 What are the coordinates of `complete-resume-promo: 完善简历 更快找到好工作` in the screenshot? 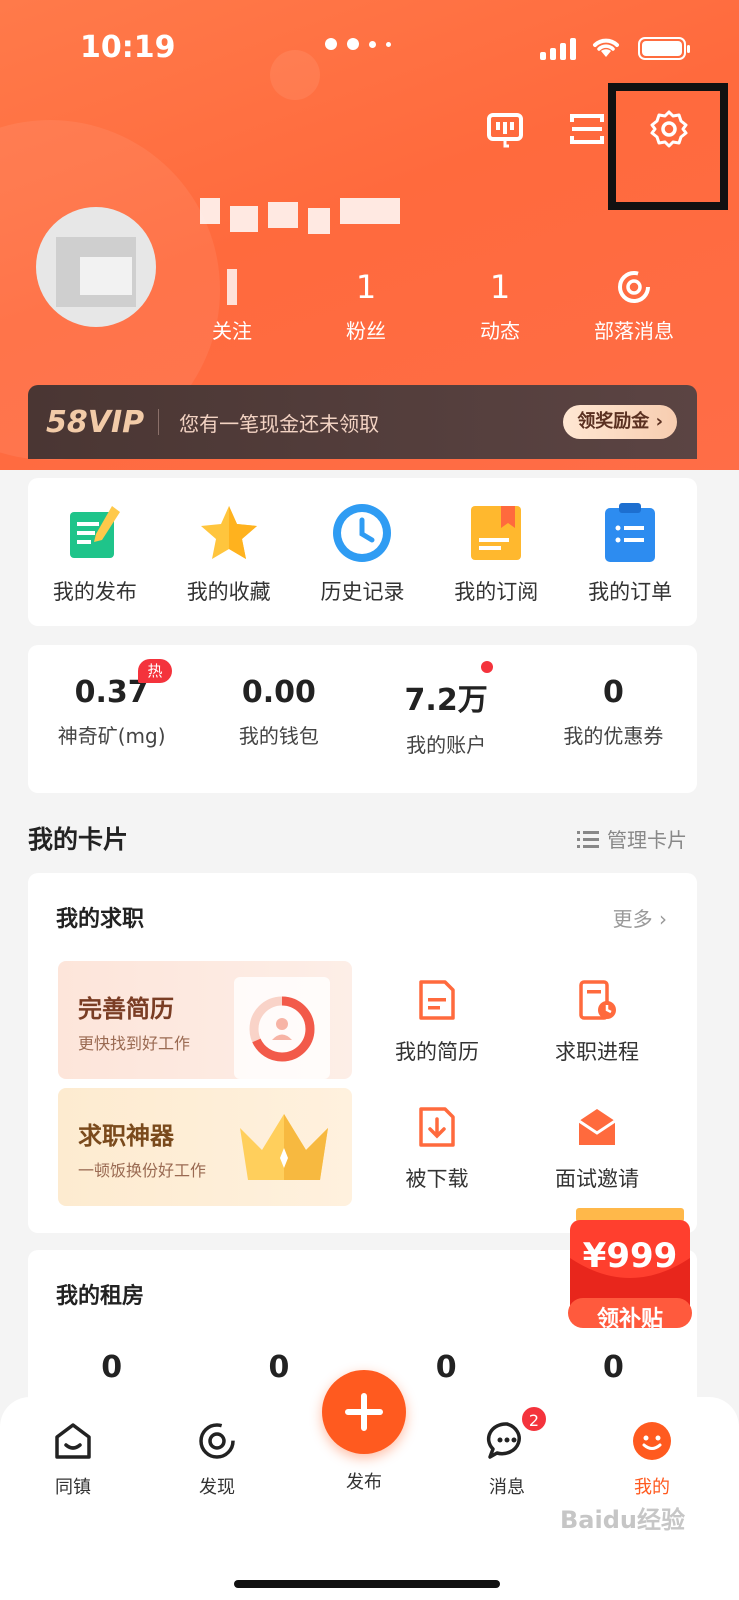 It's located at (205, 1020).